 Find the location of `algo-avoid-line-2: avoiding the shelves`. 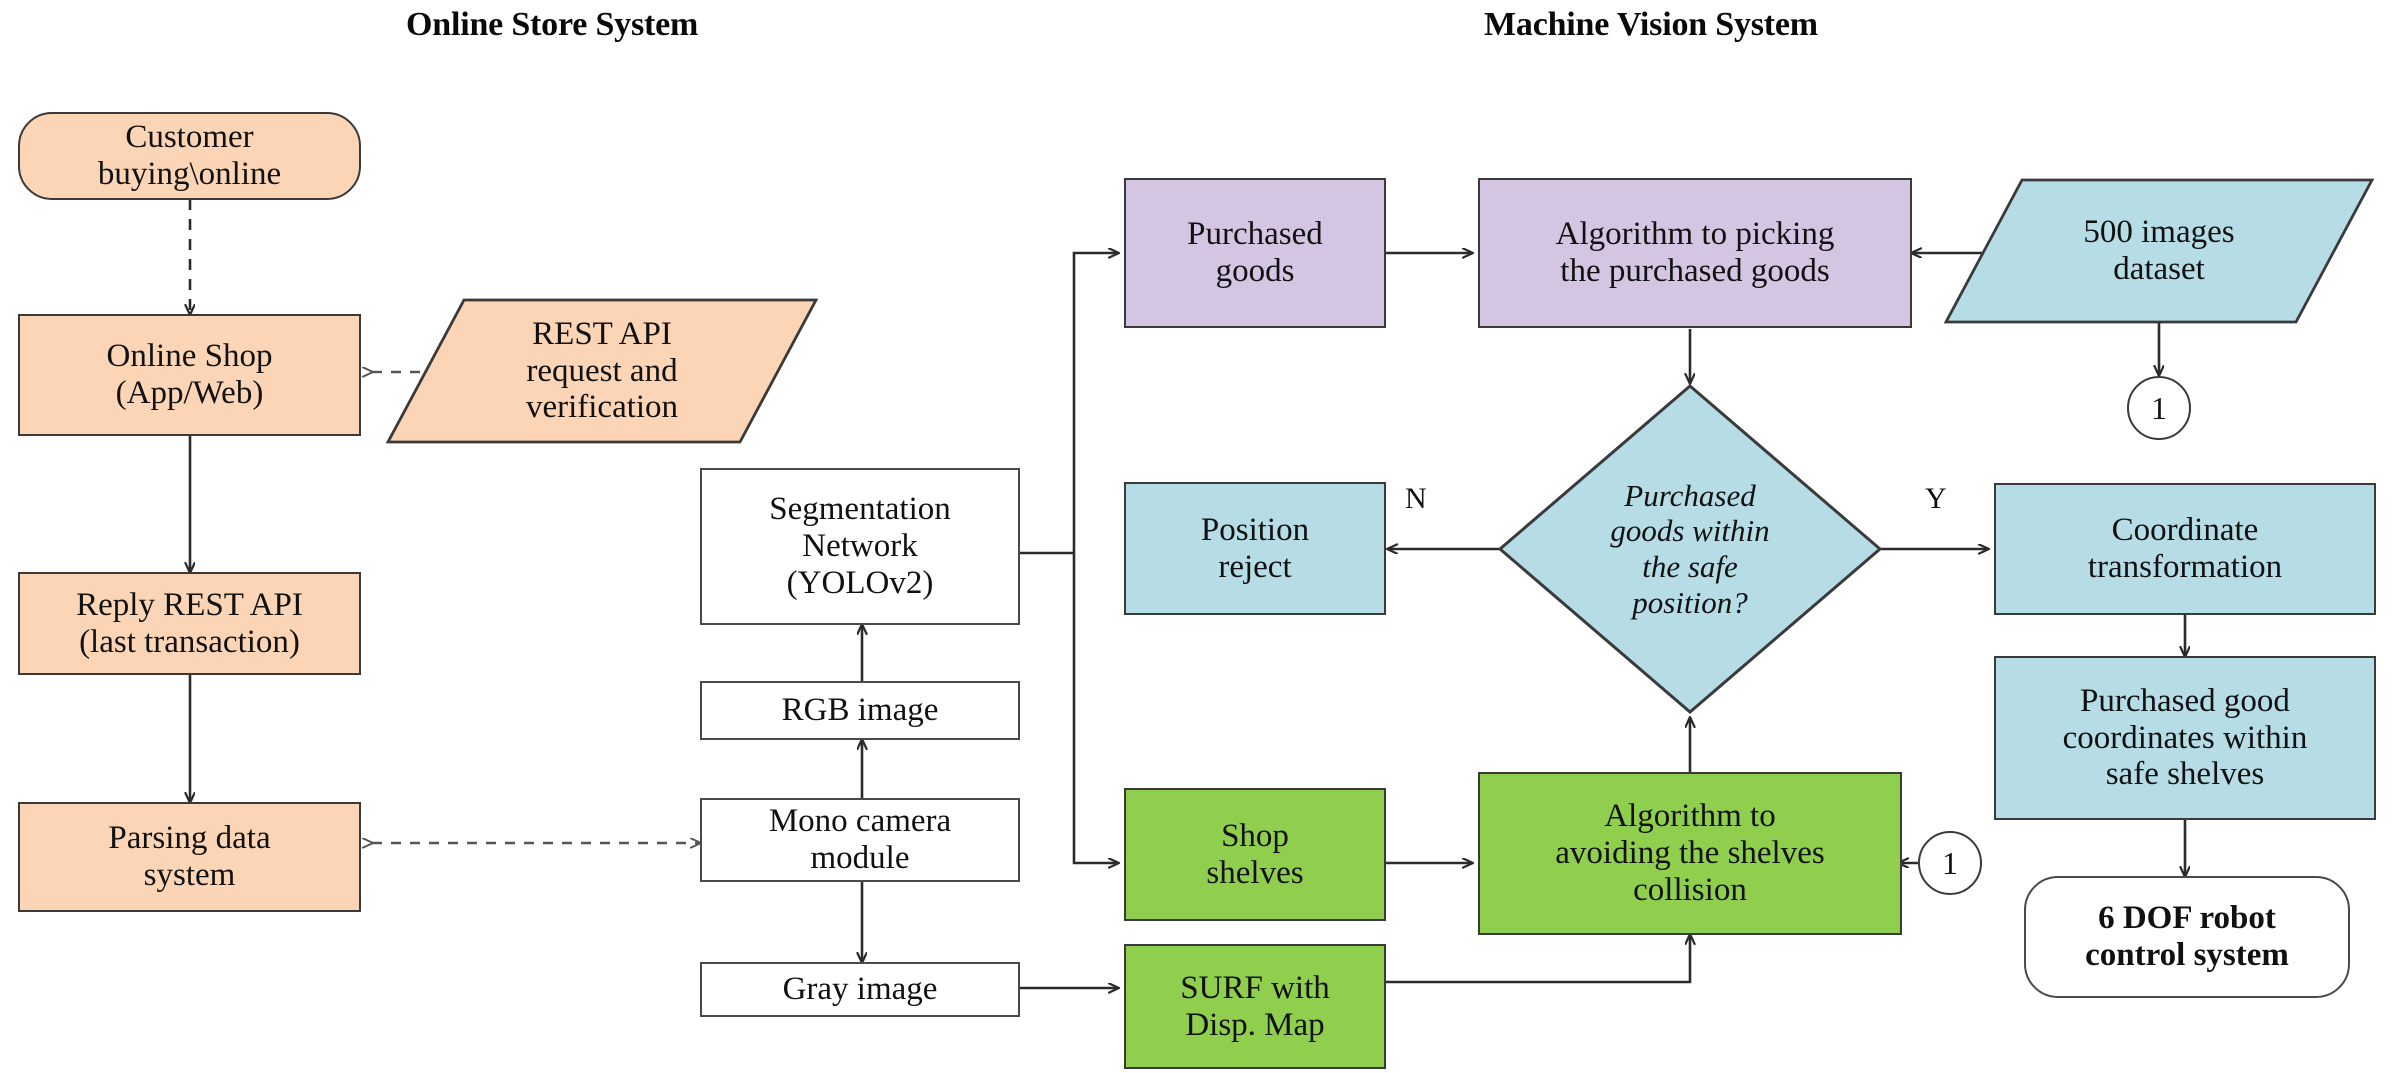

algo-avoid-line-2: avoiding the shelves is located at coordinates (1690, 853).